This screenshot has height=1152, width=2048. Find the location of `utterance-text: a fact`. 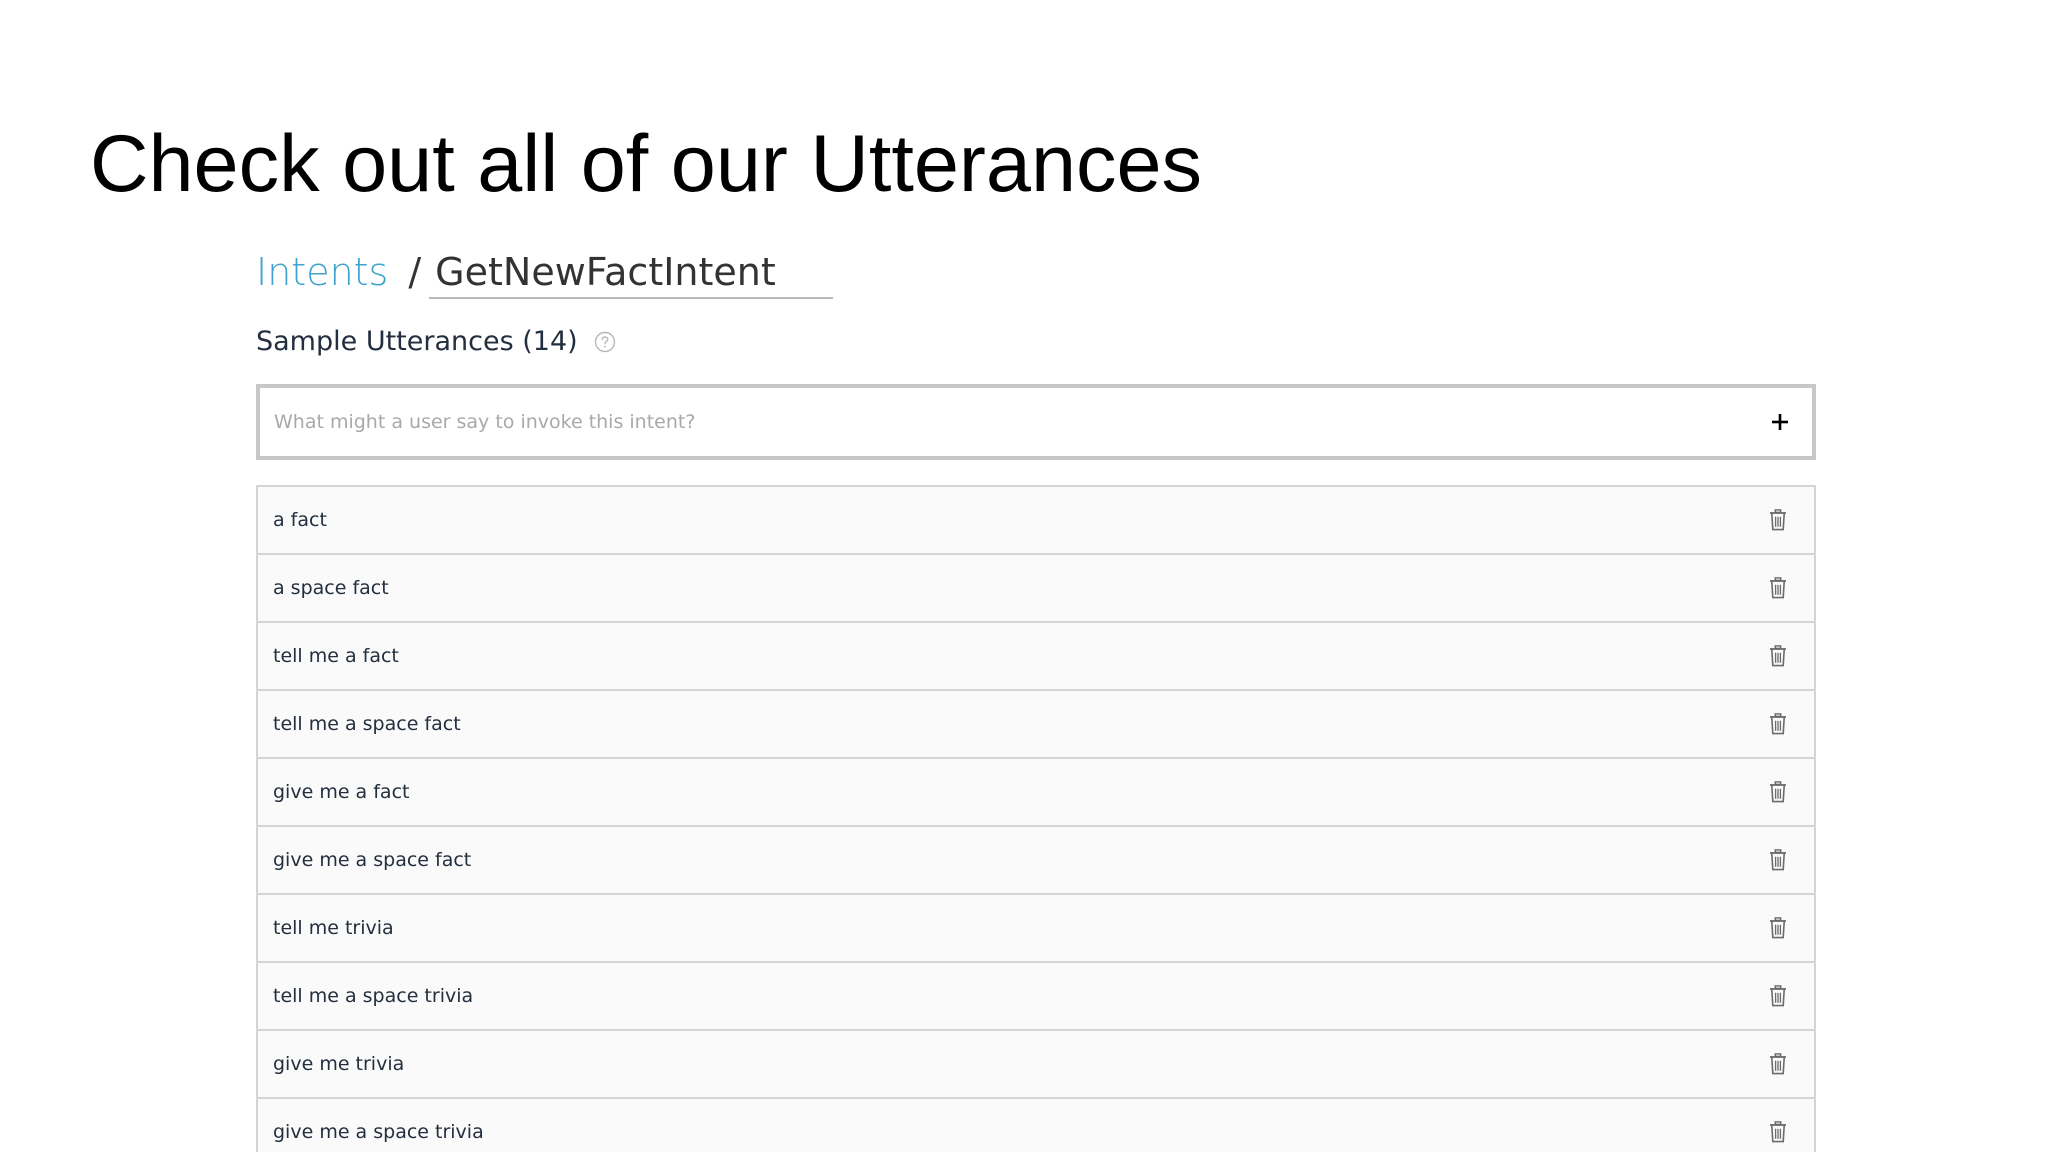

utterance-text: a fact is located at coordinates (300, 520).